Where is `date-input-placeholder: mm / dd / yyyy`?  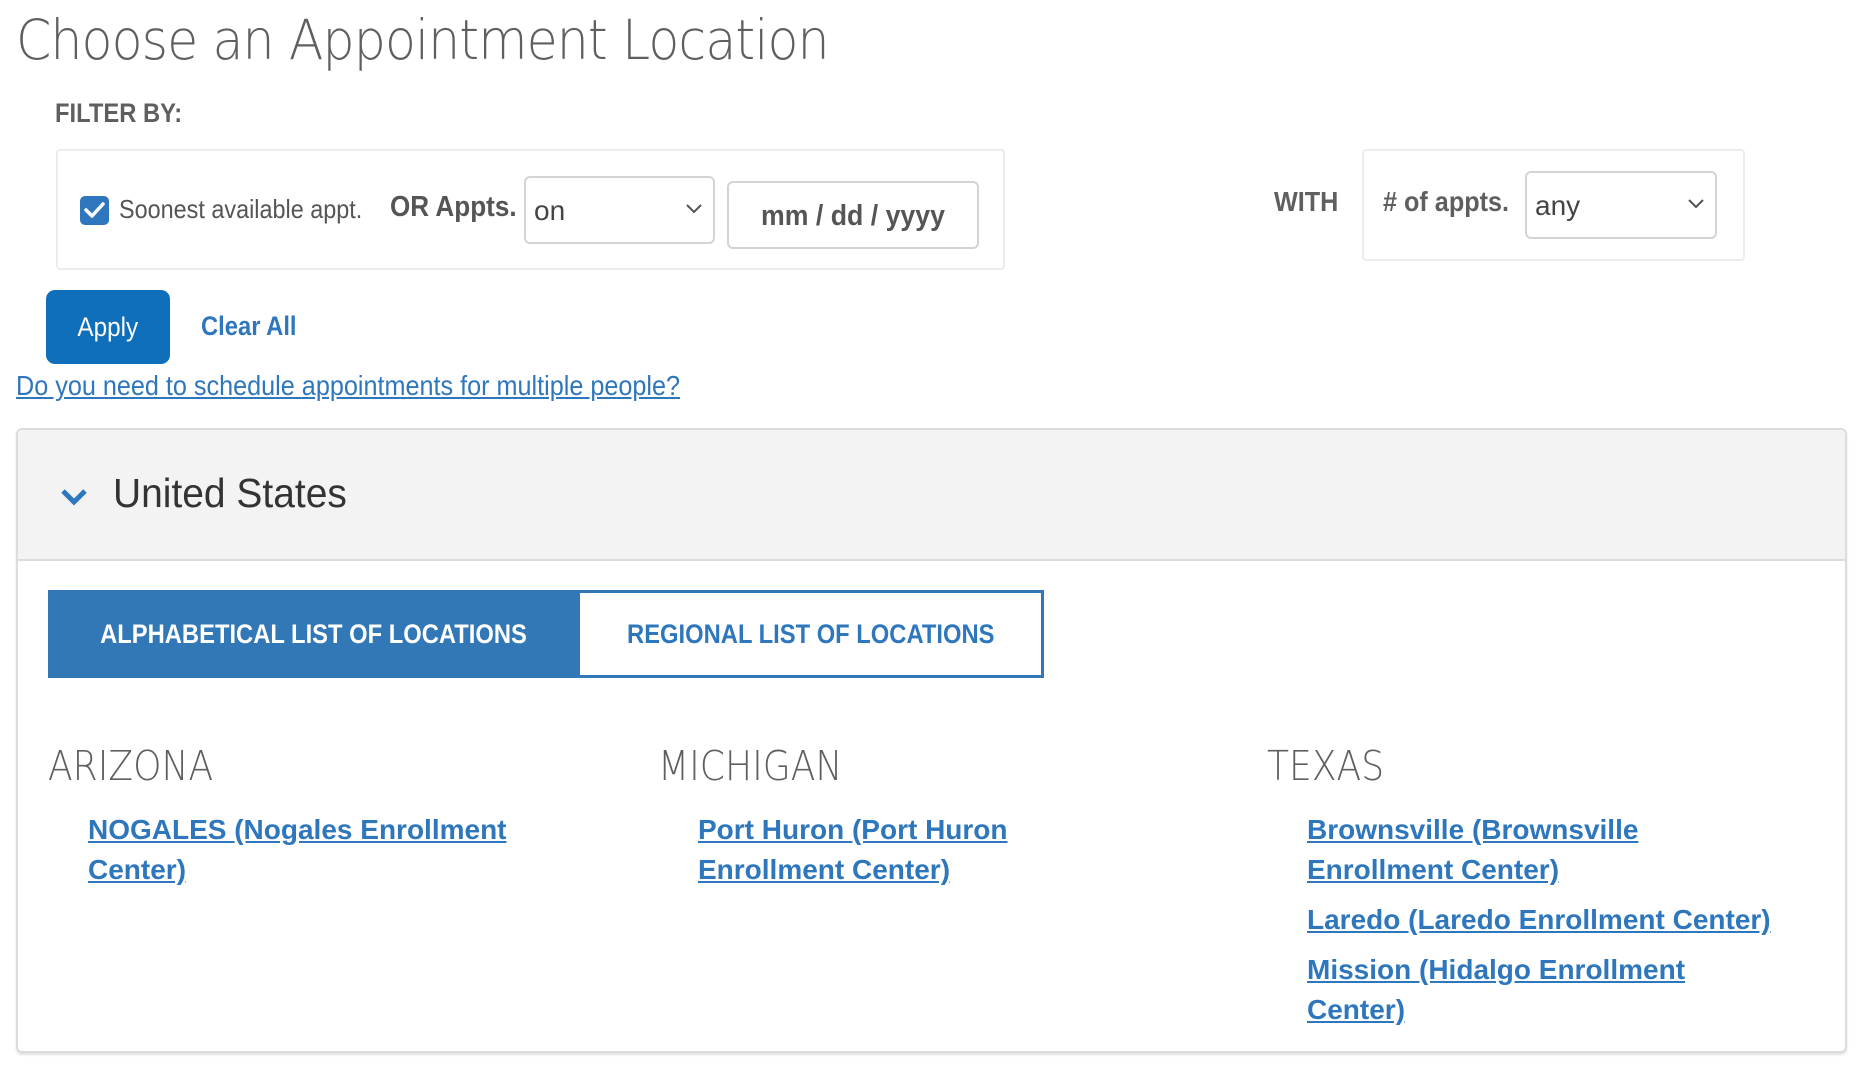 date-input-placeholder: mm / dd / yyyy is located at coordinates (853, 216).